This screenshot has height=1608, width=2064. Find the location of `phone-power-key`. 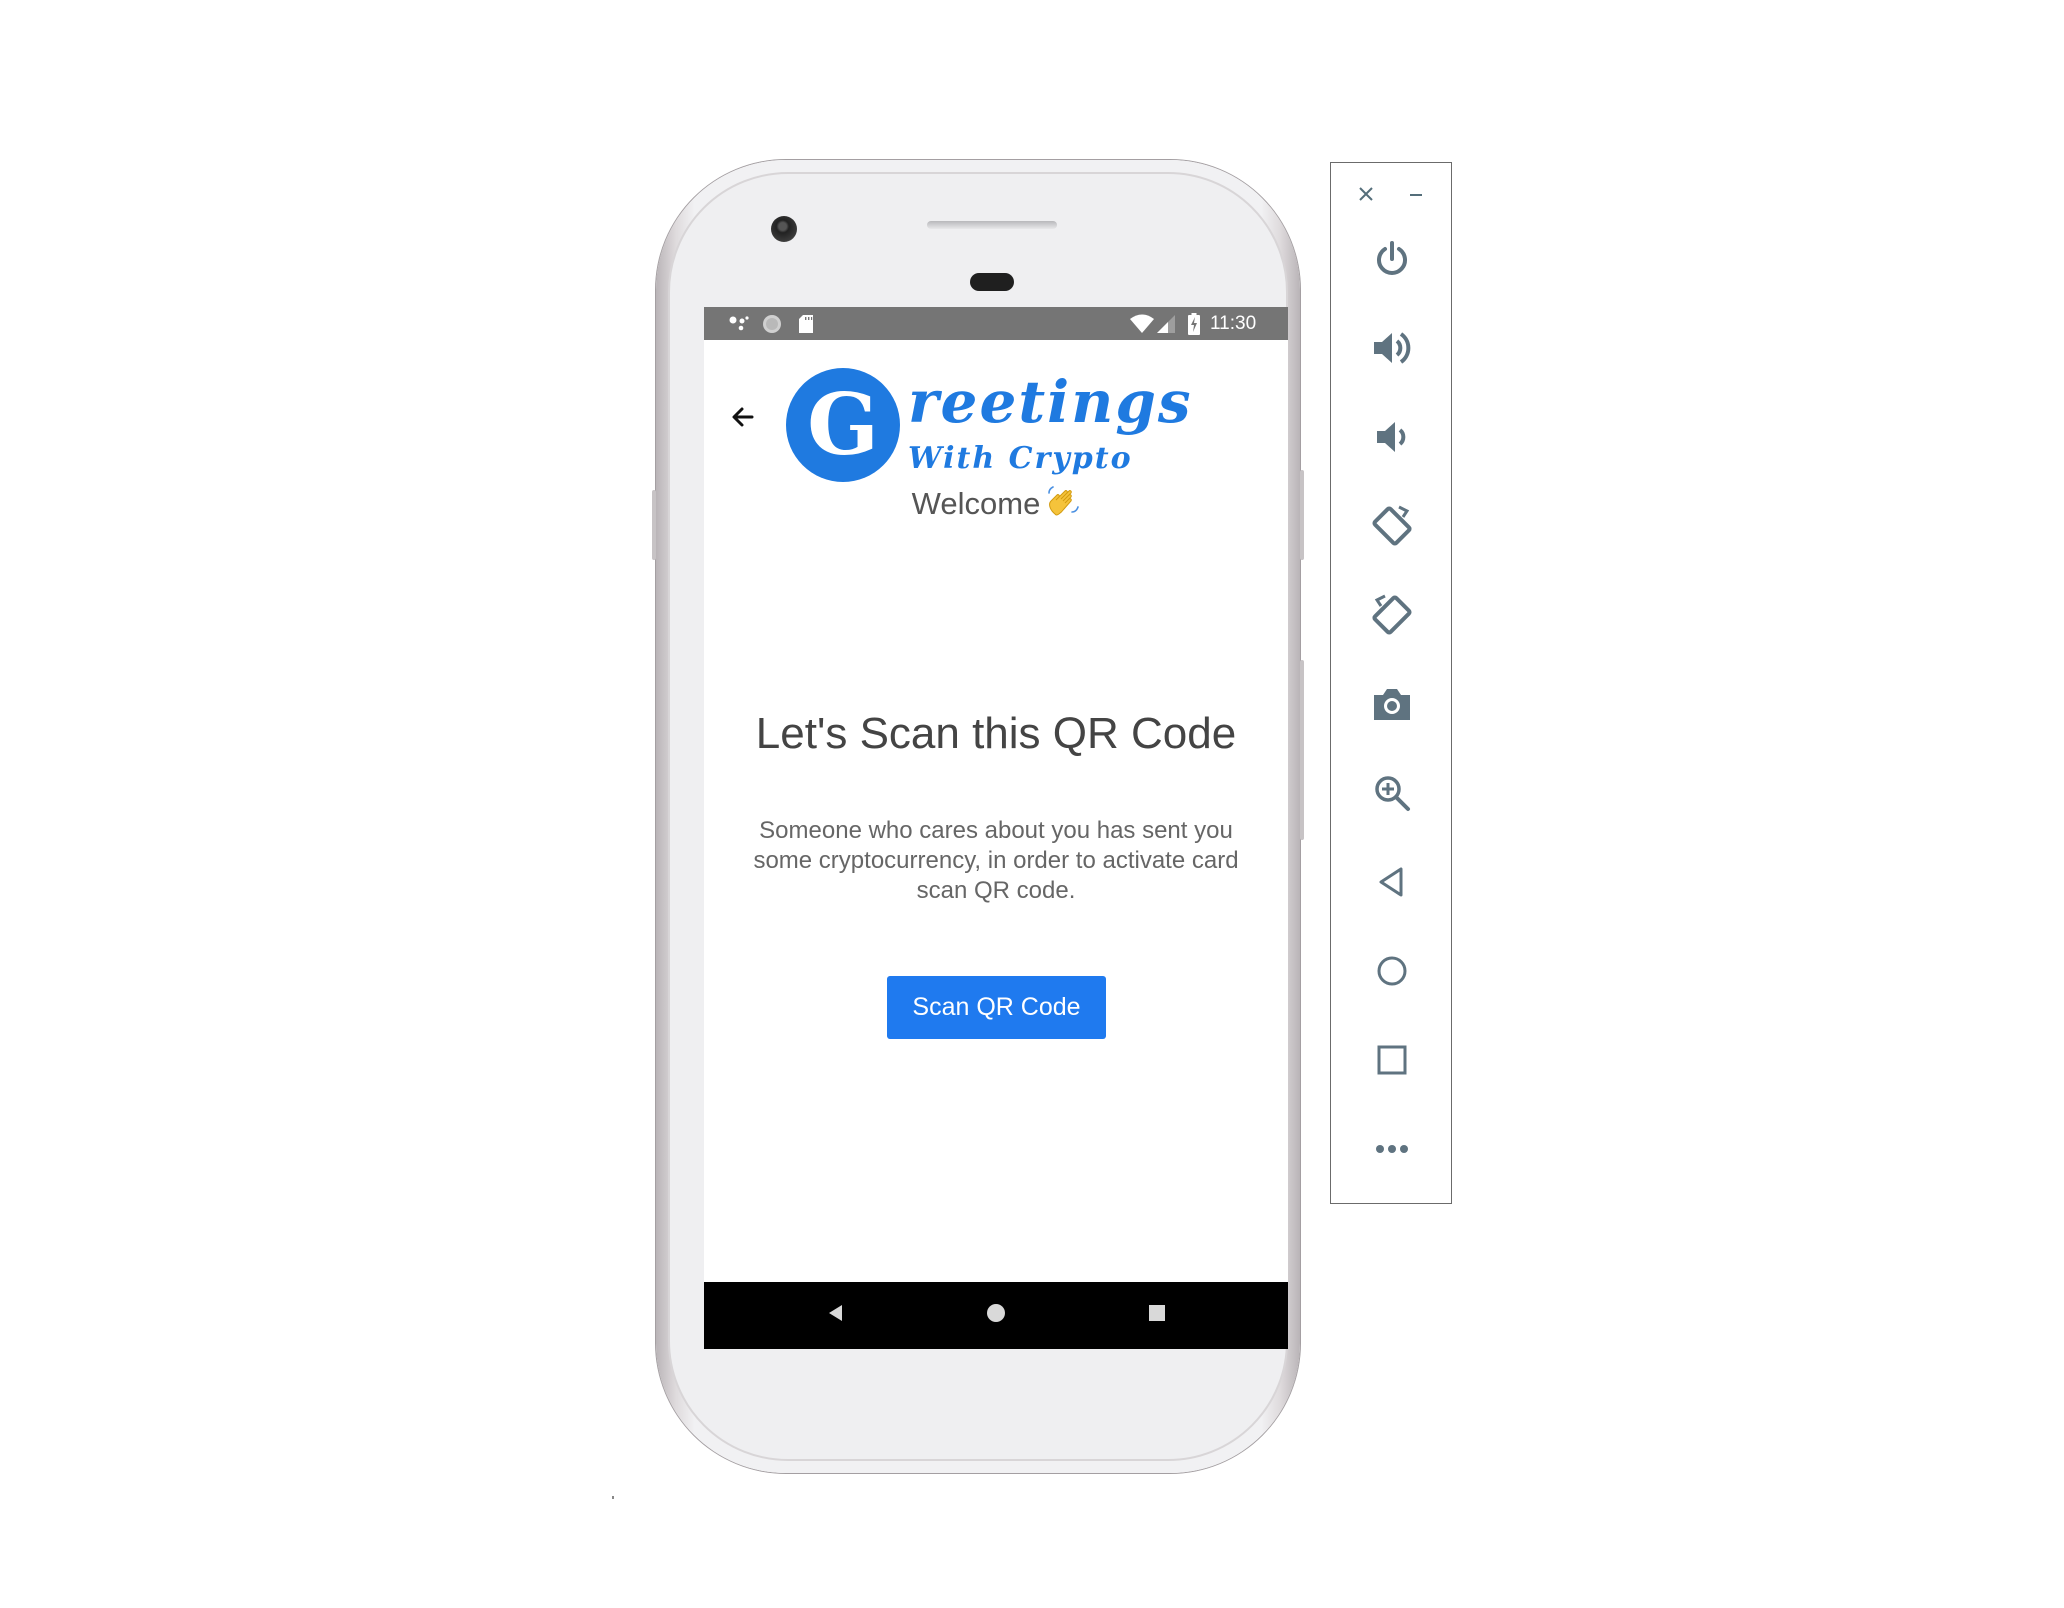

phone-power-key is located at coordinates (1302, 515).